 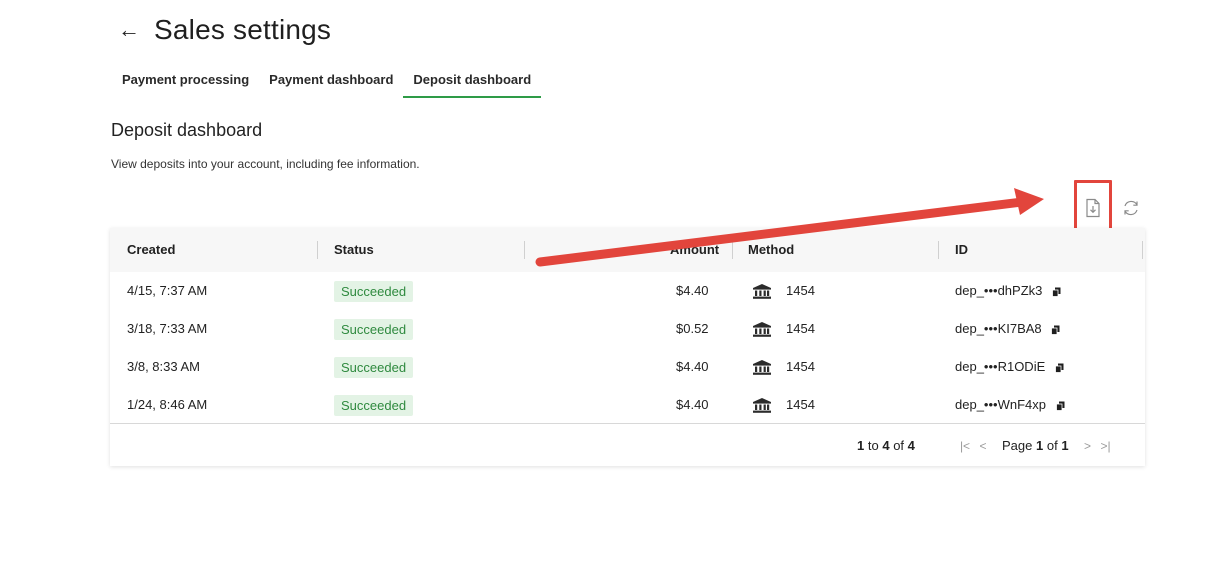 I want to click on created-cell: 4/15, 7:37 AM, so click(x=167, y=290).